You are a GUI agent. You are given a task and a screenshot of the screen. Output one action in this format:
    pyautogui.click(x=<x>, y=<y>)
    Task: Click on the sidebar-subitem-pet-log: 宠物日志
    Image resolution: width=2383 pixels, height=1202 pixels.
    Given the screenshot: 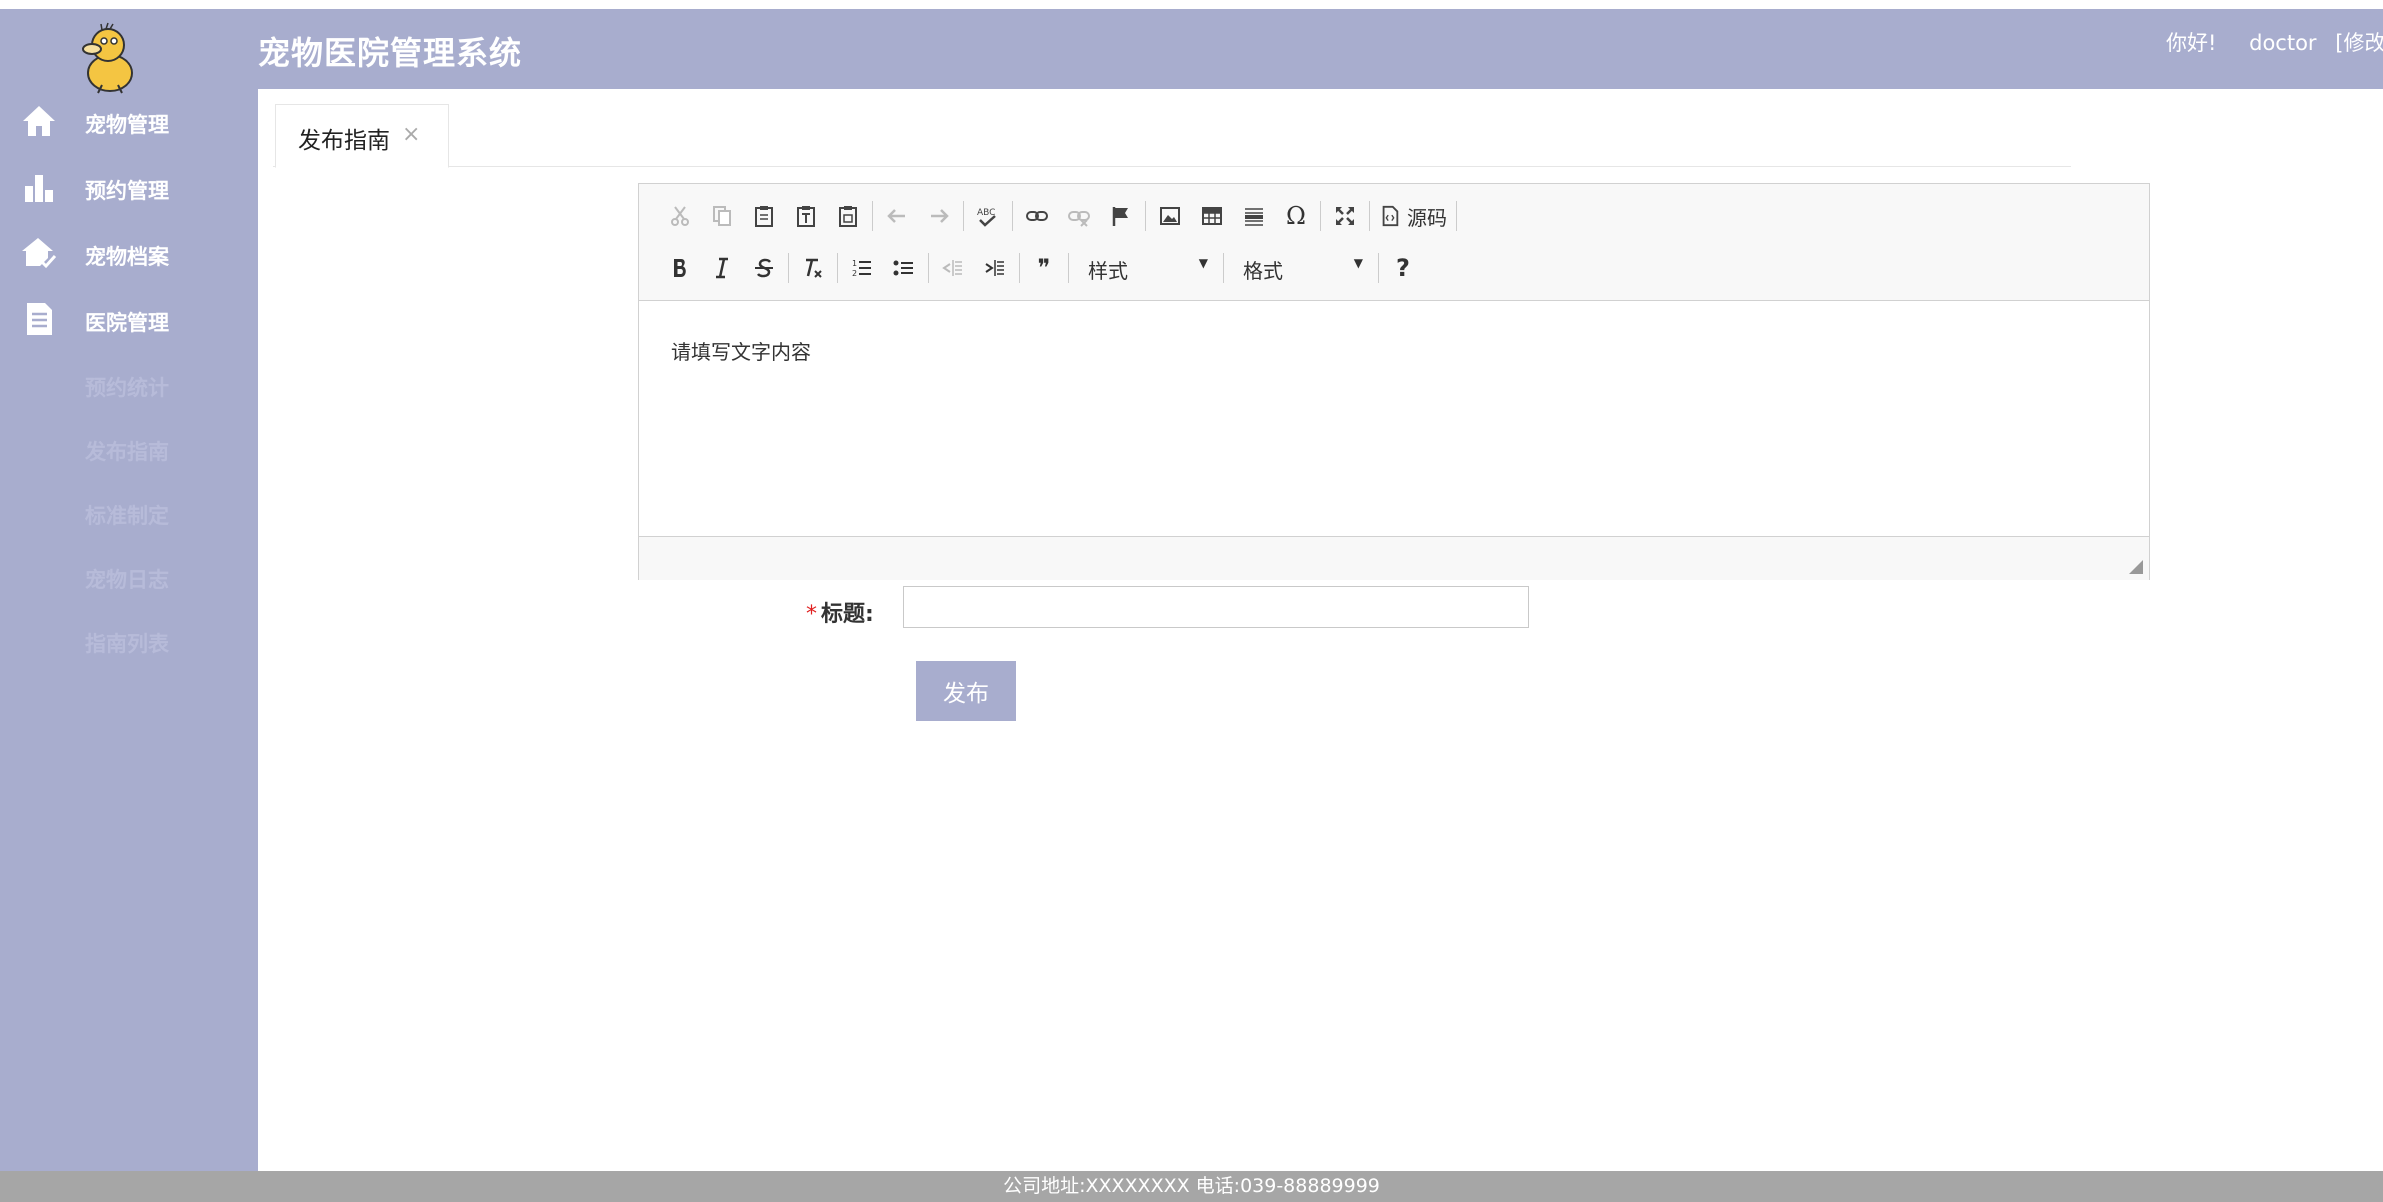 What is the action you would take?
    pyautogui.click(x=129, y=578)
    